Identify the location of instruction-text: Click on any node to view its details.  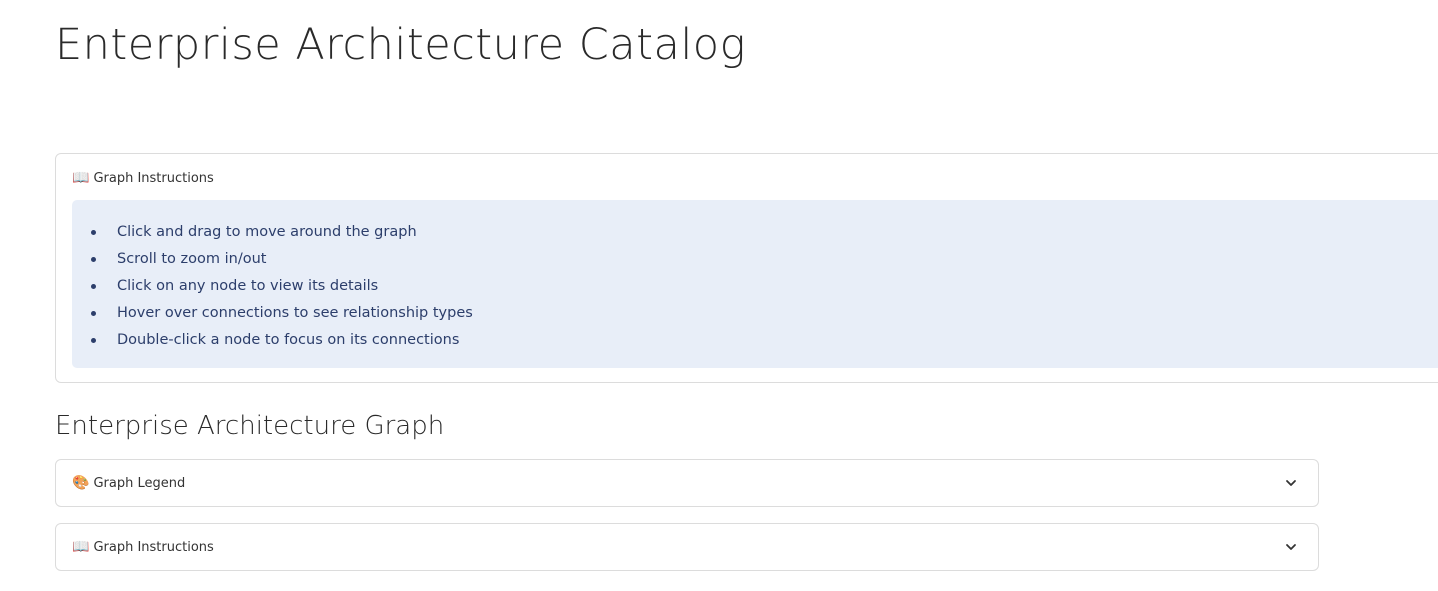
(248, 286).